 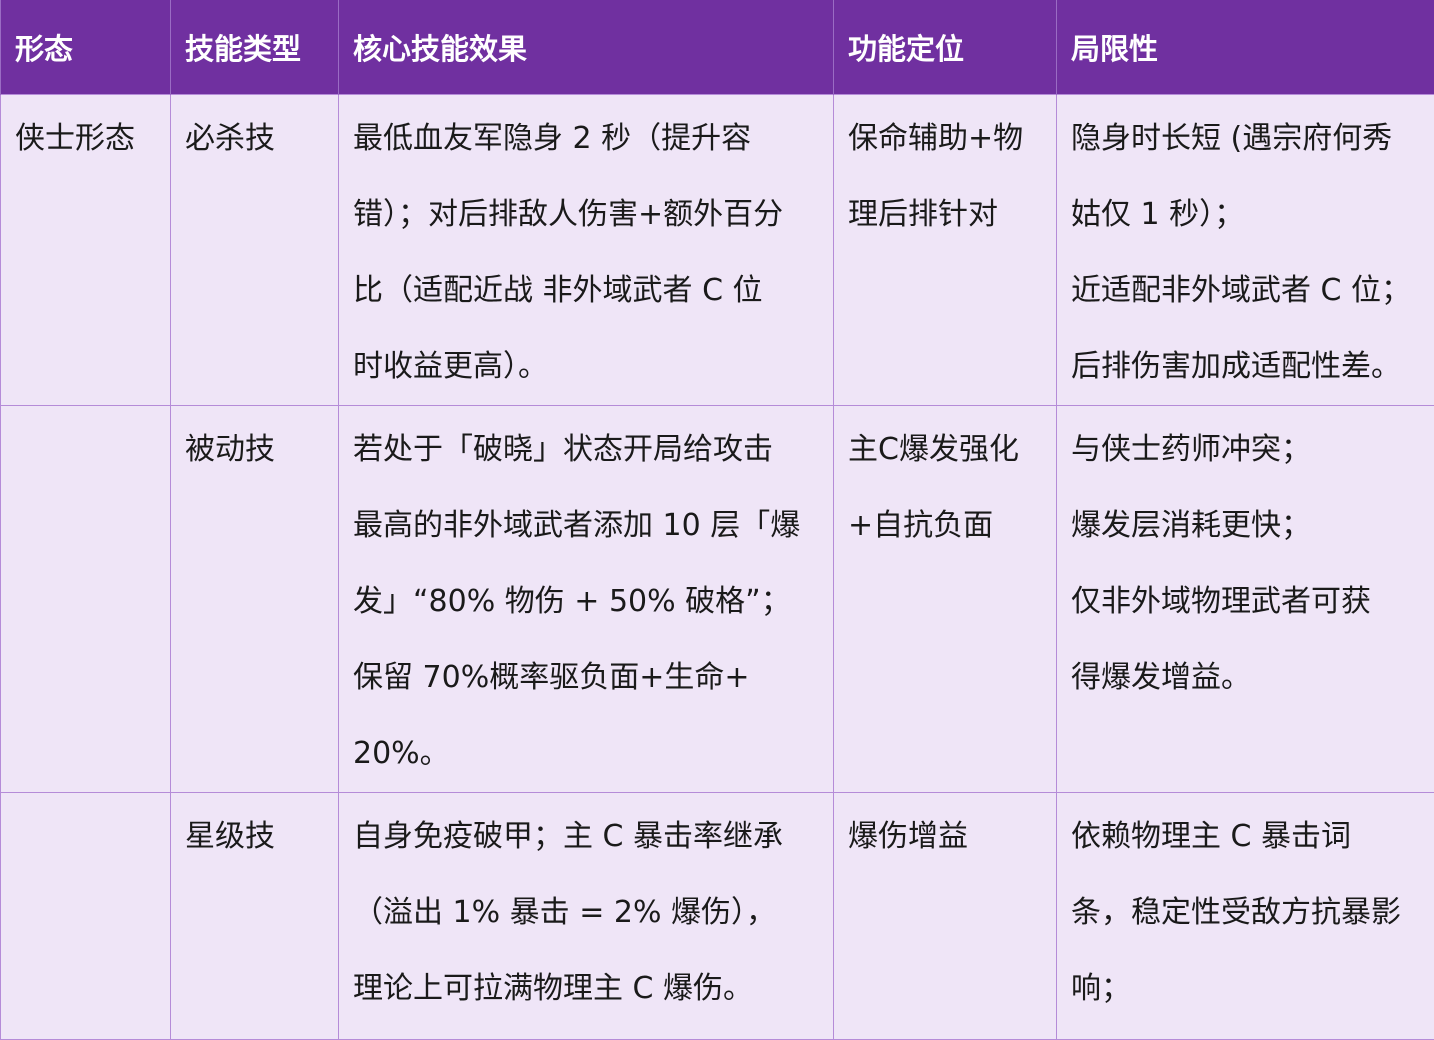 I want to click on limit-line: 后排伤害加成适配性差。, so click(x=1245, y=367).